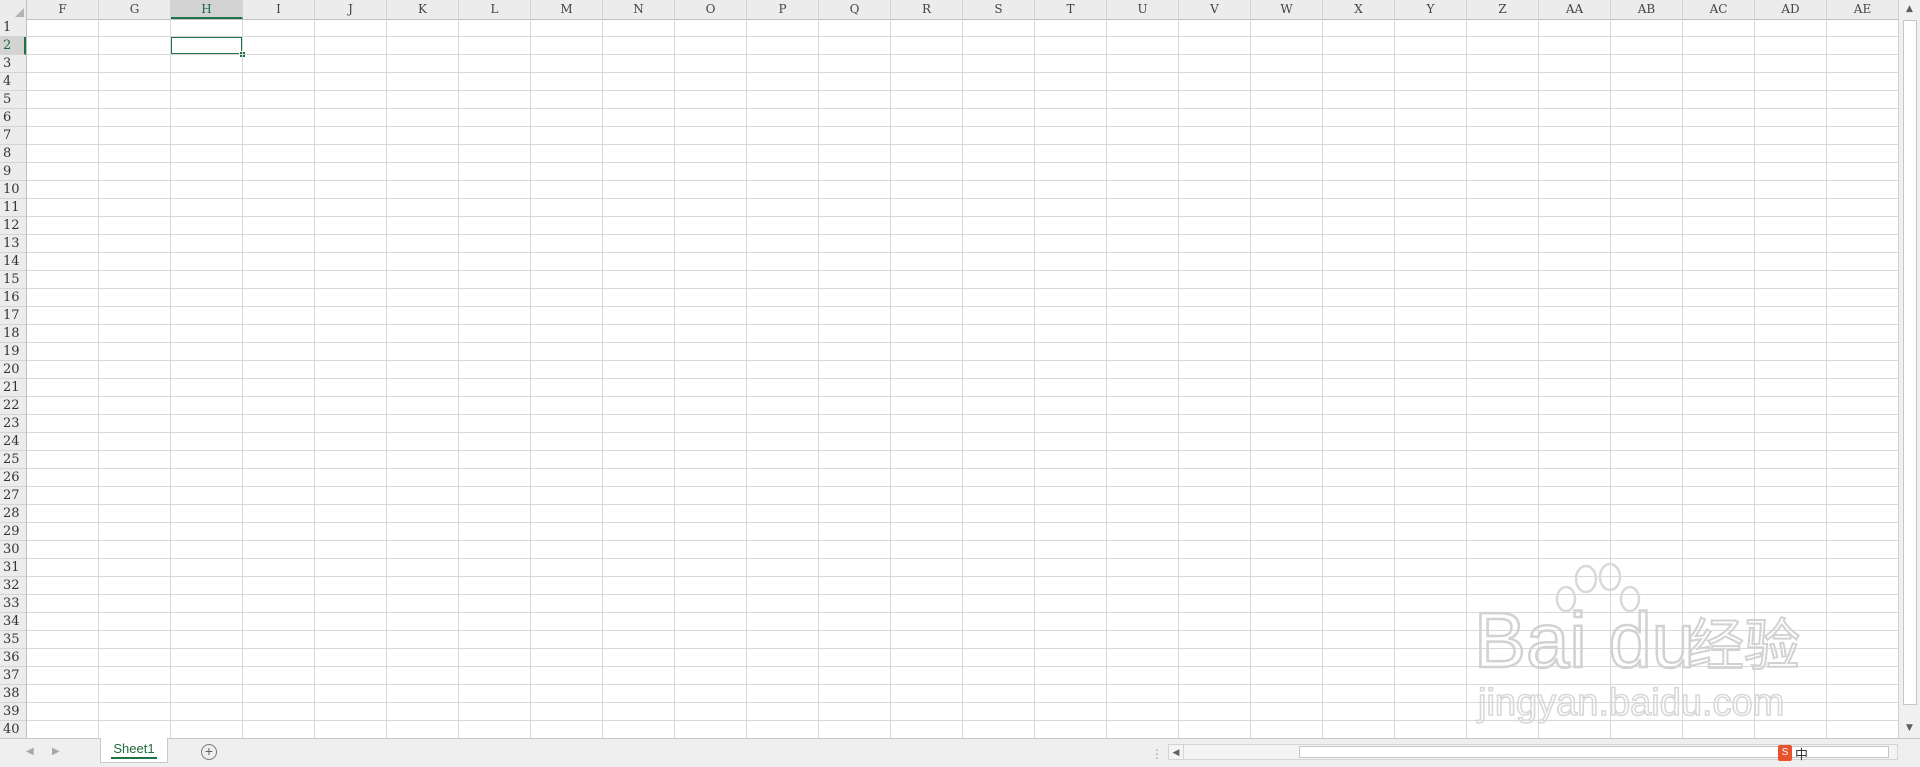  Describe the element at coordinates (13, 9) in the screenshot. I see `select-all-corner` at that location.